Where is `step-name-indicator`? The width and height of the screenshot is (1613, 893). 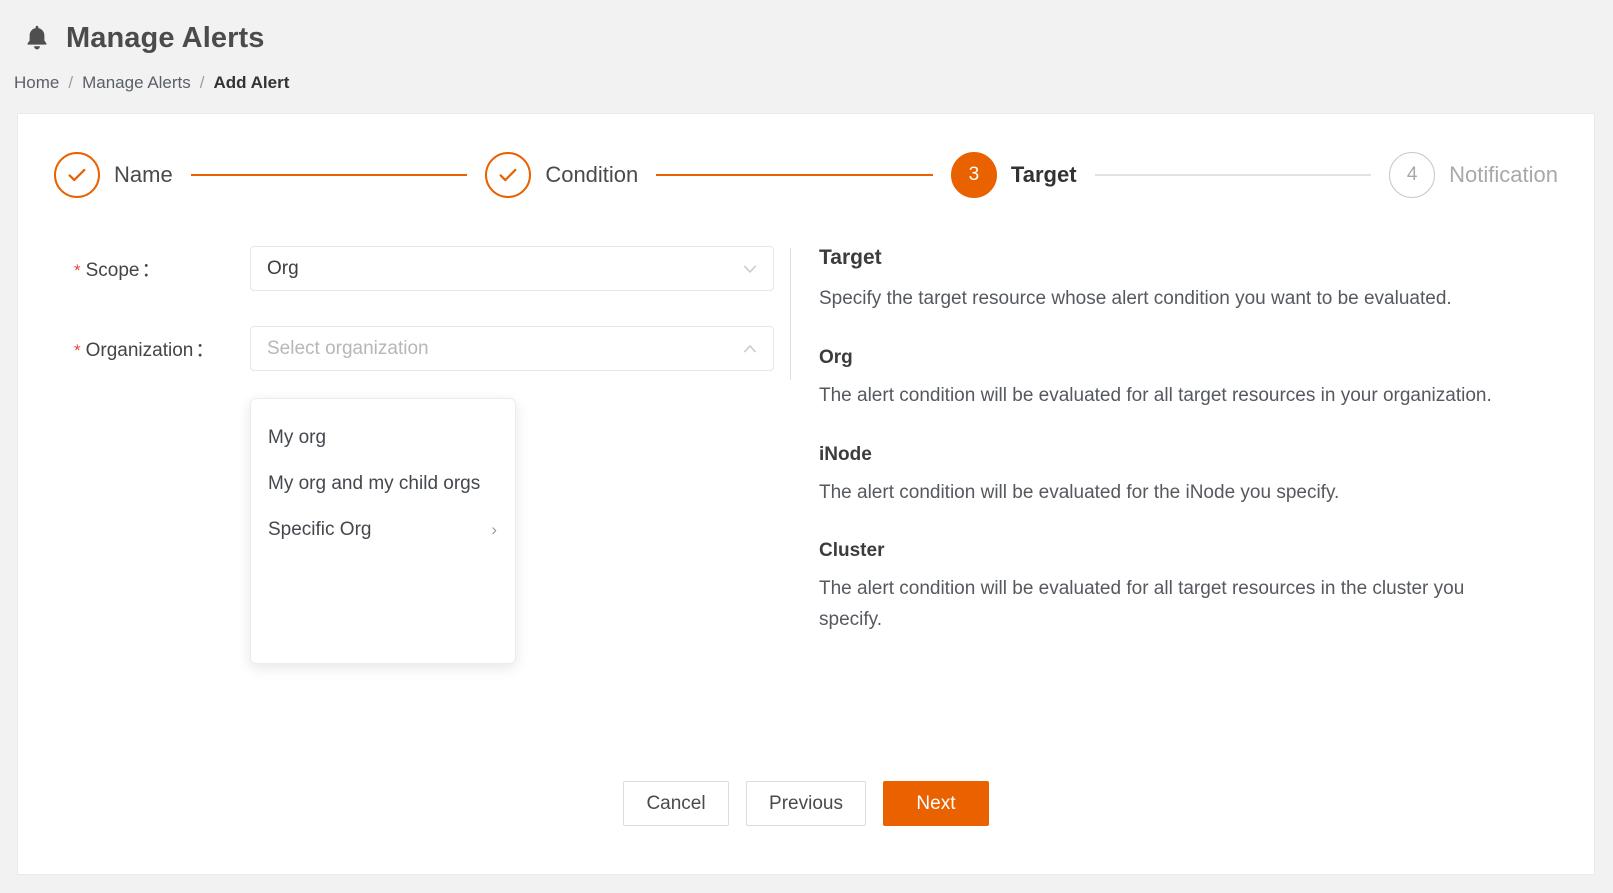
step-name-indicator is located at coordinates (77, 175).